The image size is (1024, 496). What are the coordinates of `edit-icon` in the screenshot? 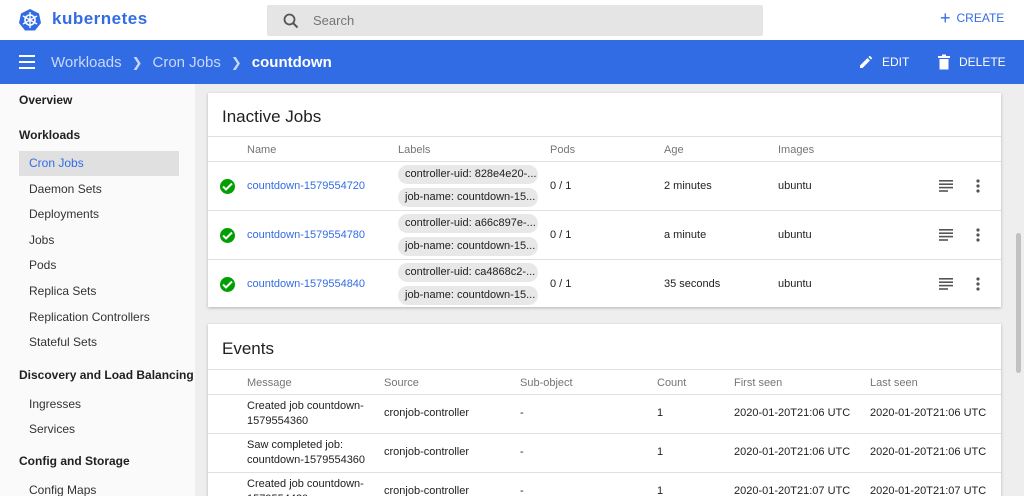 It's located at (866, 61).